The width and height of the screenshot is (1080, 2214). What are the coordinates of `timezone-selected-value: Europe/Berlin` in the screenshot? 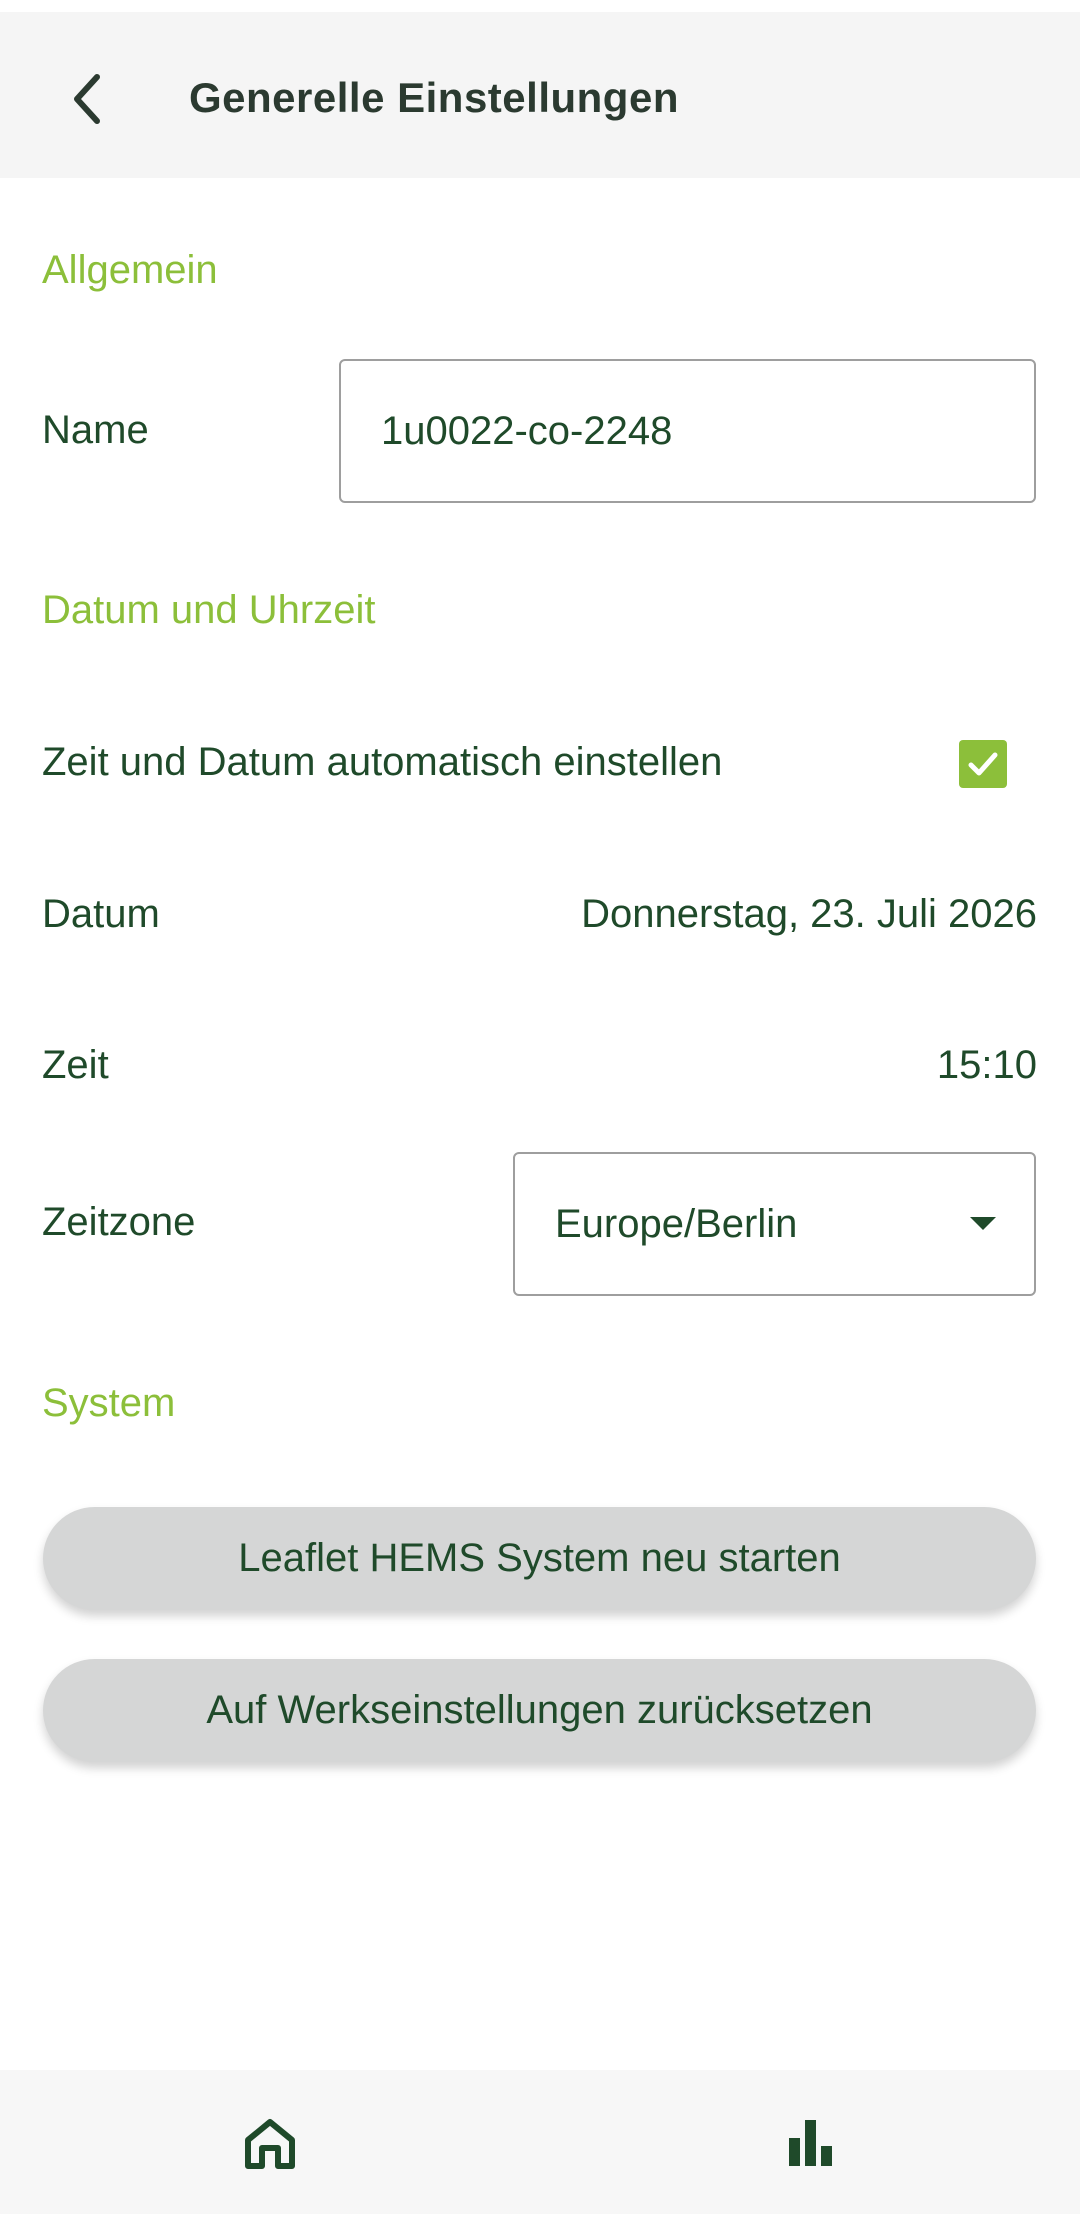 It's located at (676, 1224).